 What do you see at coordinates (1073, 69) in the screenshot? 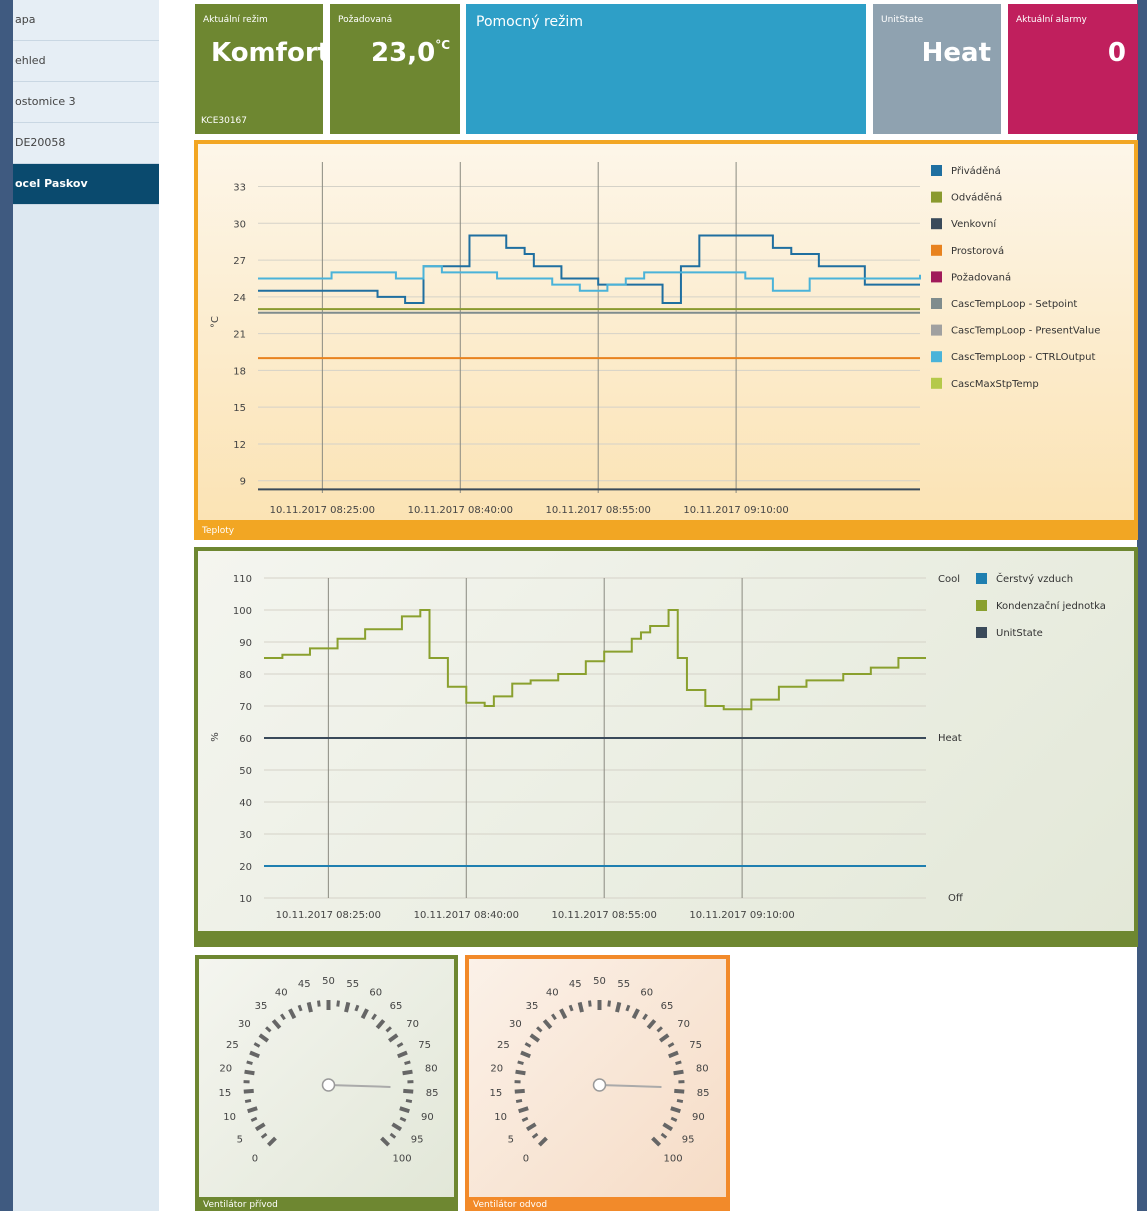
I see `tile-alarms: Aktuální alarmy 0` at bounding box center [1073, 69].